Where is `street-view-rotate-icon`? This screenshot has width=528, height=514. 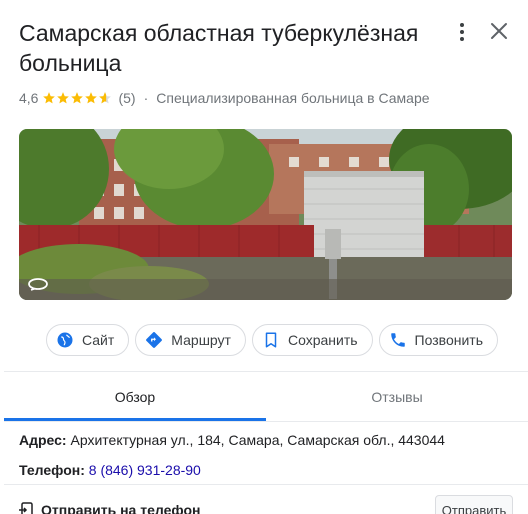 street-view-rotate-icon is located at coordinates (38, 284).